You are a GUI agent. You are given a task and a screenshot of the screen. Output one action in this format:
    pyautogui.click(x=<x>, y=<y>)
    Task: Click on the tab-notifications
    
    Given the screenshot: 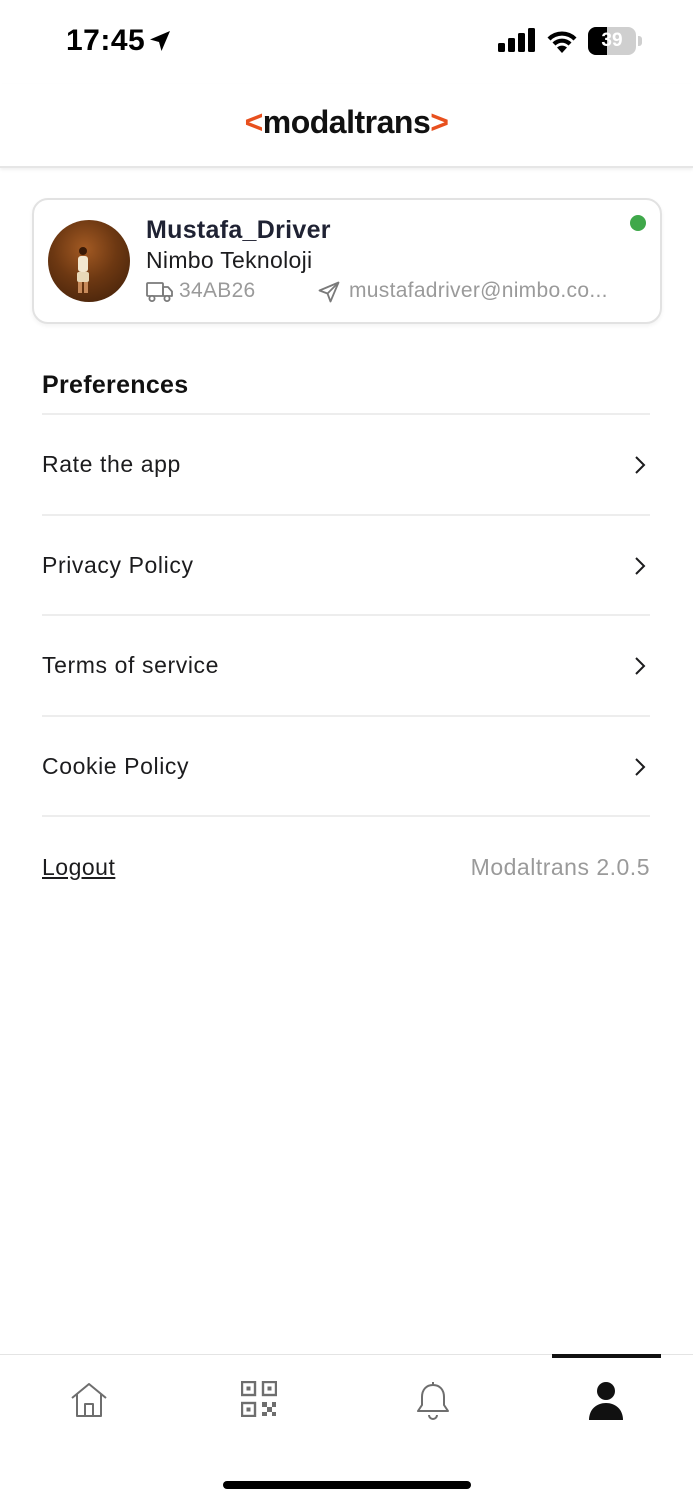 What is the action you would take?
    pyautogui.click(x=432, y=1400)
    